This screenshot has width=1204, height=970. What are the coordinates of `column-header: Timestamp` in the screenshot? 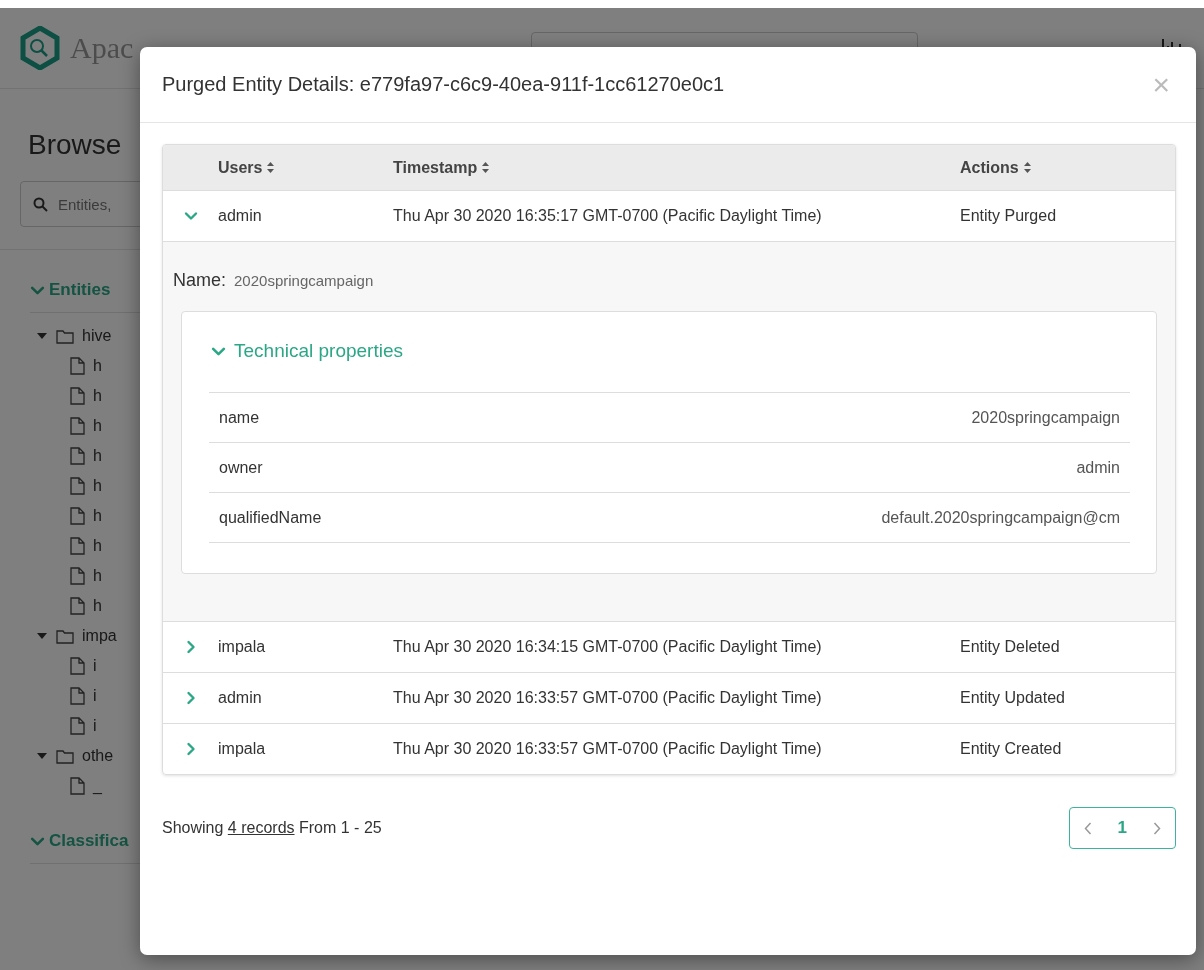 It's located at (435, 167).